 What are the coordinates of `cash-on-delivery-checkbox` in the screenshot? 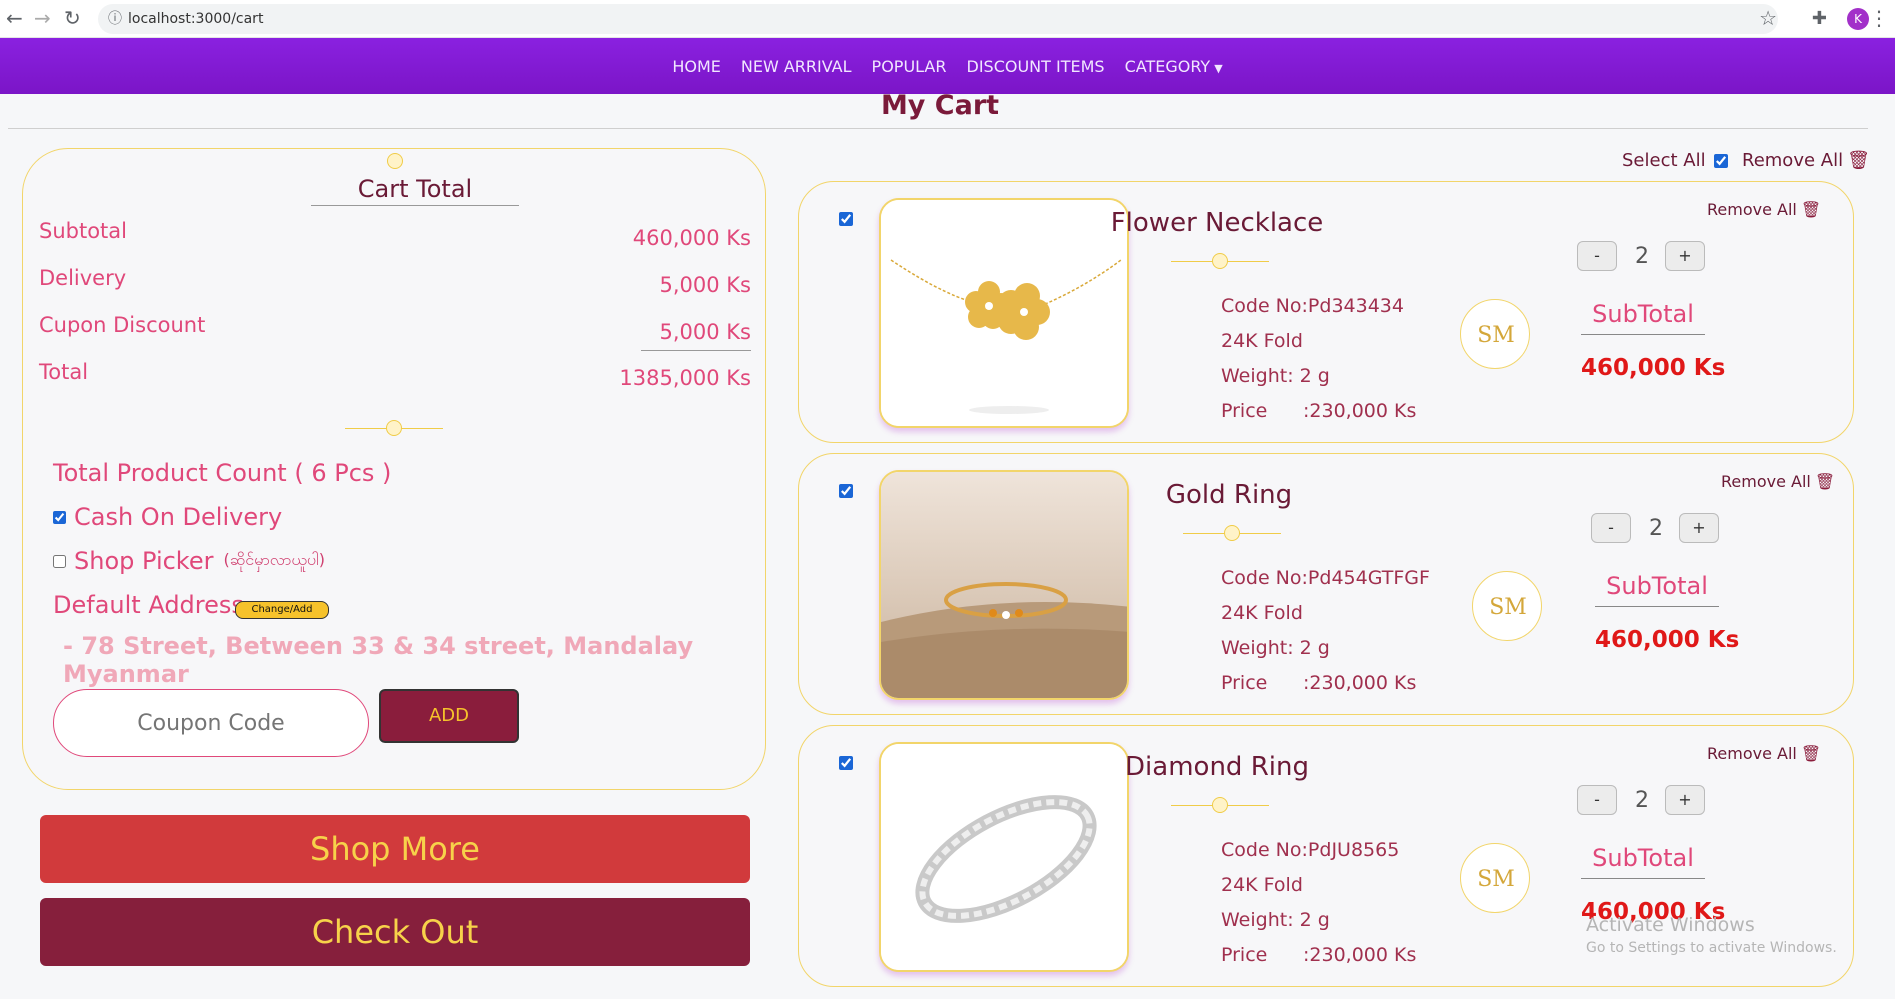 It's located at (59, 517).